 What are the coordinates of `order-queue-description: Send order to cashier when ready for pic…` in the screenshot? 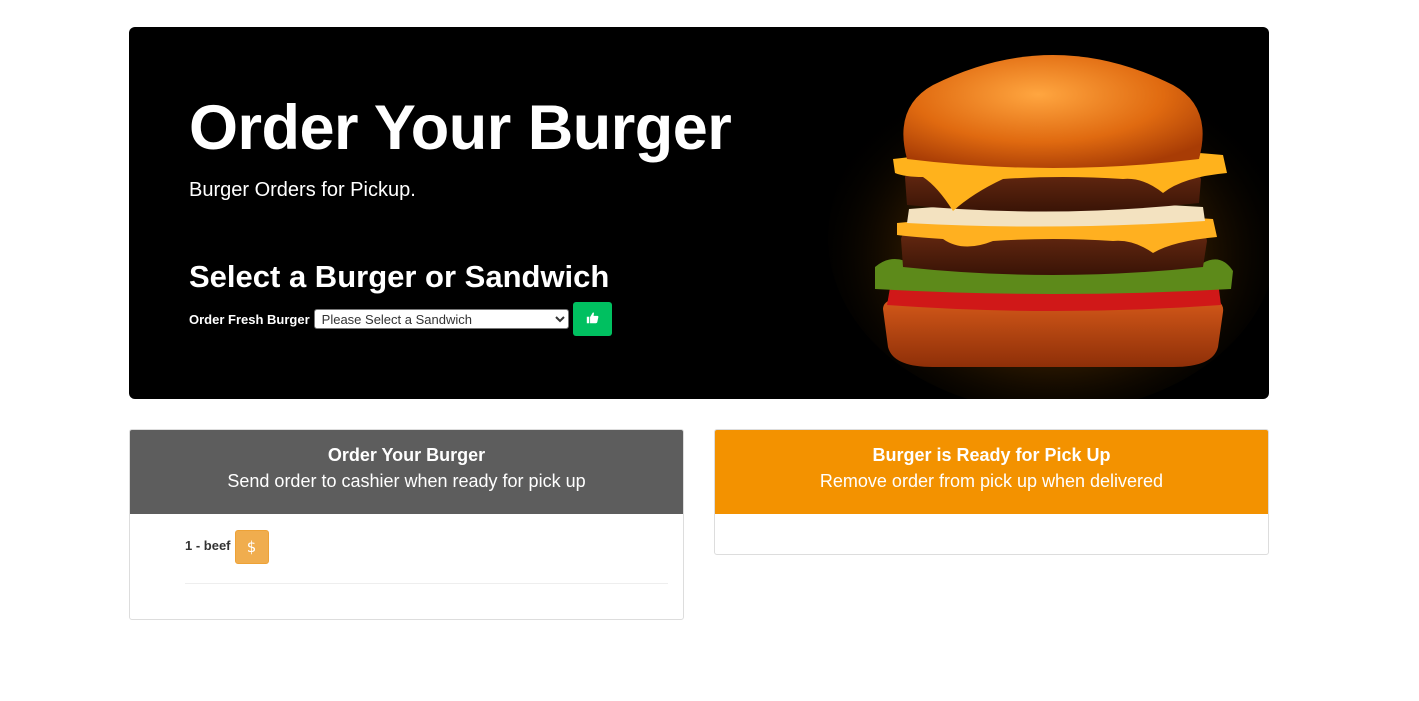 It's located at (406, 481).